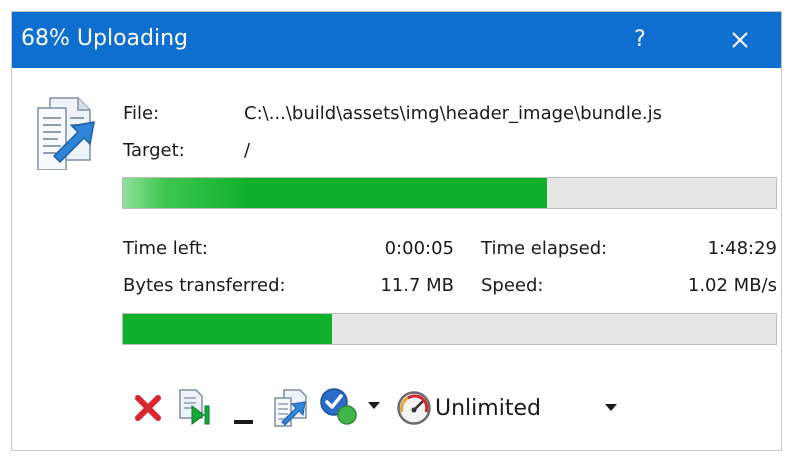 The image size is (787, 457). Describe the element at coordinates (488, 409) in the screenshot. I see `speed-limit-value: Unlimited` at that location.